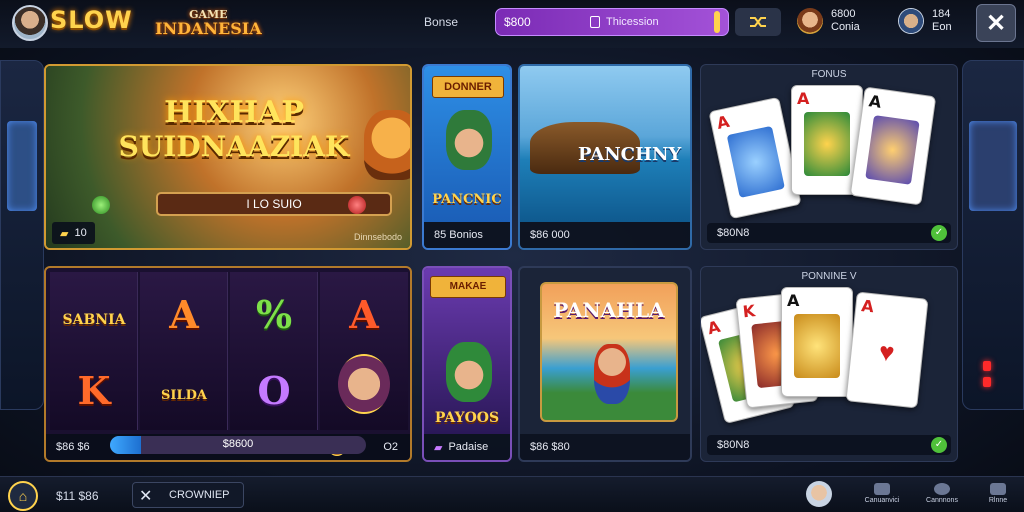  What do you see at coordinates (942, 500) in the screenshot?
I see `nav-label: Cannnons` at bounding box center [942, 500].